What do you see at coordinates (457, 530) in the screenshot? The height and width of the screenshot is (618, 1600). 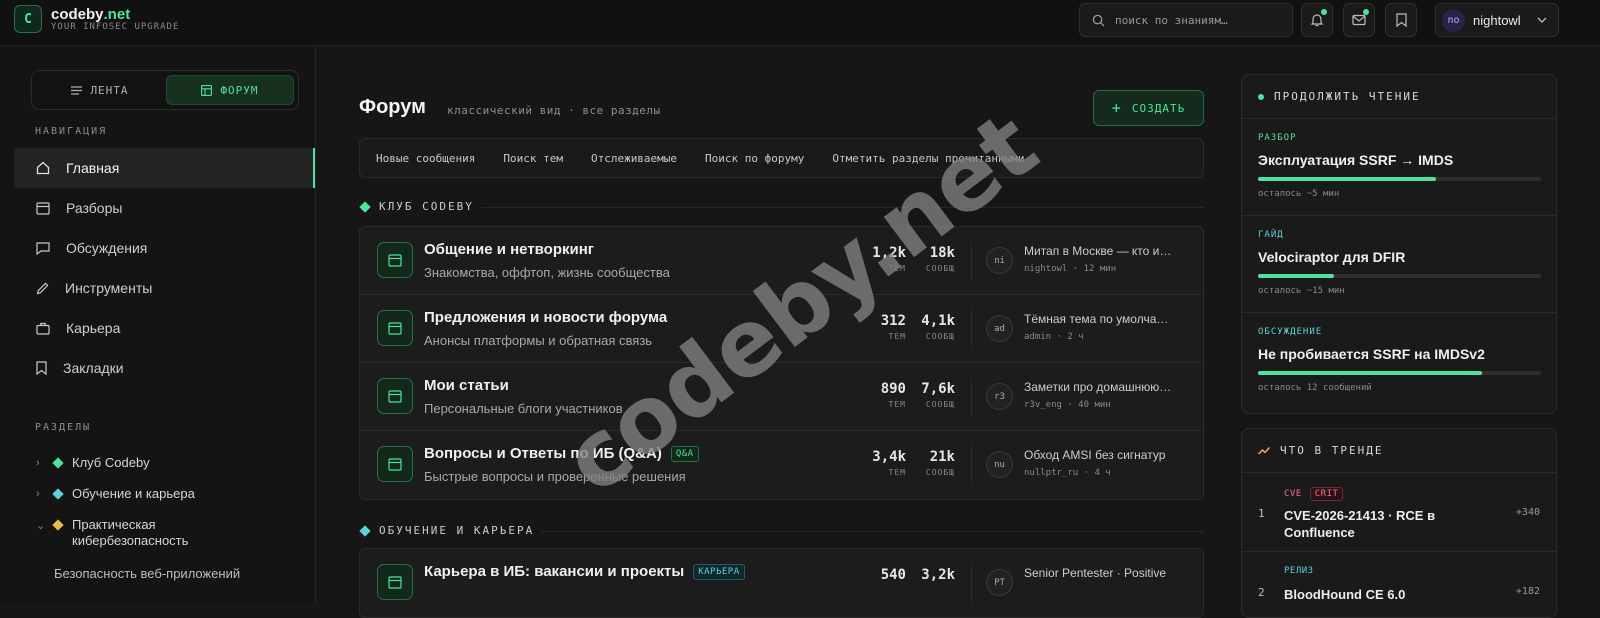 I see `category-title: ОБУЧЕНИЕ И КАРЬЕРА` at bounding box center [457, 530].